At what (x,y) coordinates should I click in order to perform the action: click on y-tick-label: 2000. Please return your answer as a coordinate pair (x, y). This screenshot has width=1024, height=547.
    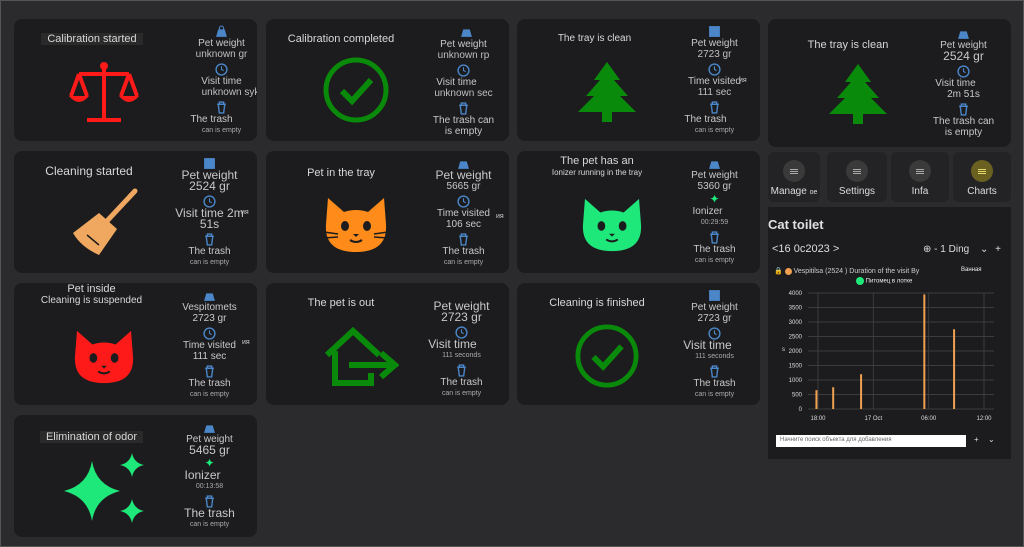
    Looking at the image, I should click on (796, 352).